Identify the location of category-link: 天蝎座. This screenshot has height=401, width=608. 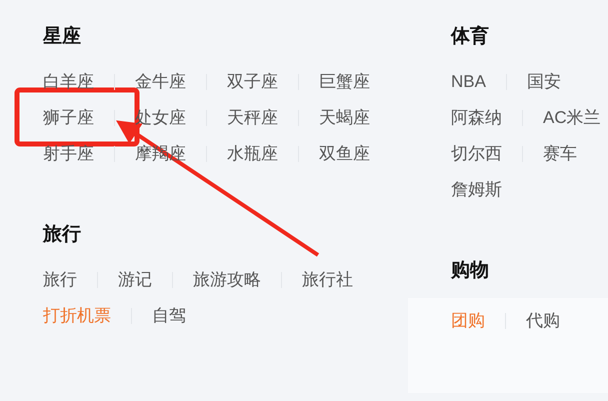
(344, 118).